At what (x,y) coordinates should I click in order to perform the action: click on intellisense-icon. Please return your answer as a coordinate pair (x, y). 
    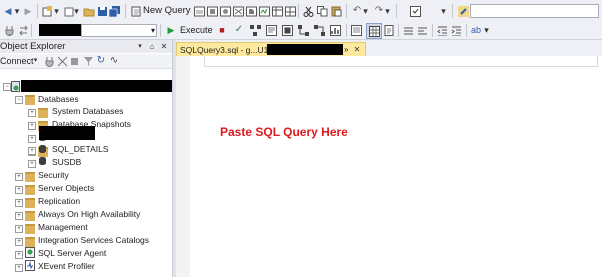
    Looking at the image, I should click on (287, 30).